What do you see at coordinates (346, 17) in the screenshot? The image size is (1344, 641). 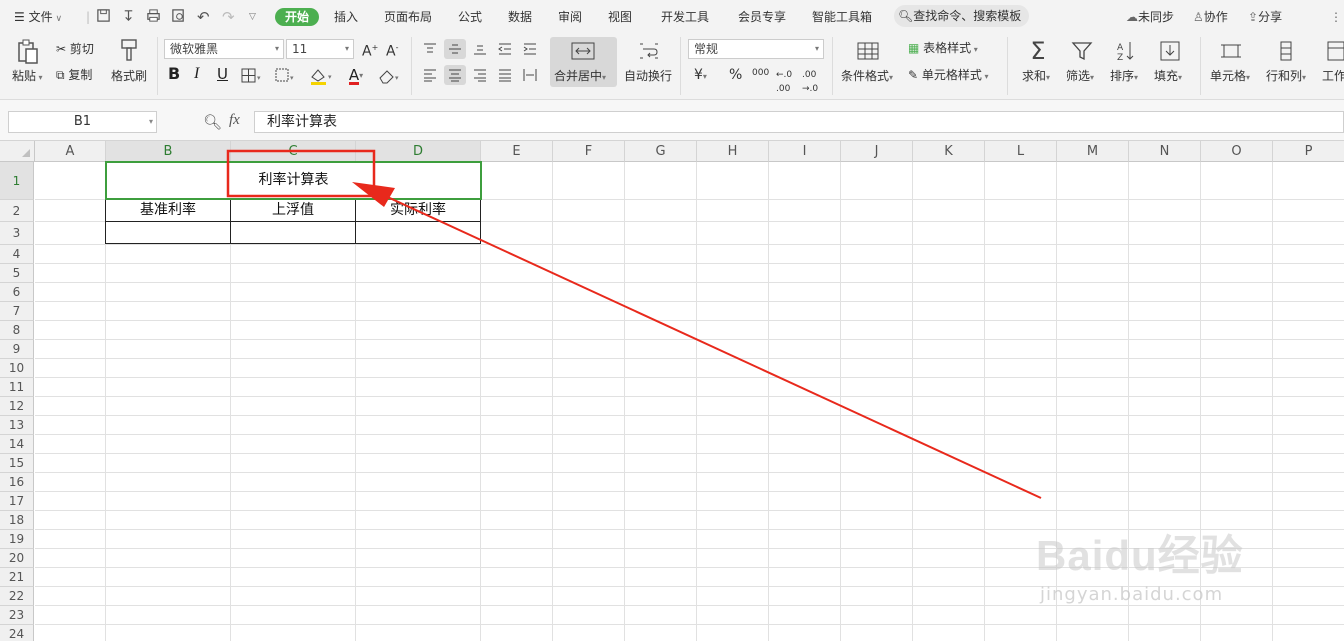 I see `tab-insert: 插入` at bounding box center [346, 17].